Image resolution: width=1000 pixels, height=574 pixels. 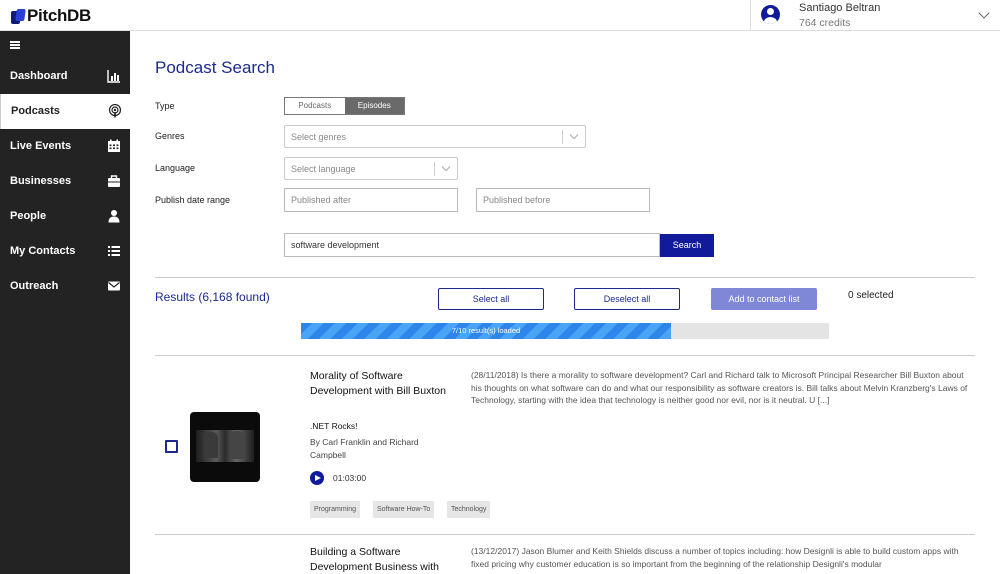 What do you see at coordinates (319, 137) in the screenshot?
I see `genres-placeholder: Select genres` at bounding box center [319, 137].